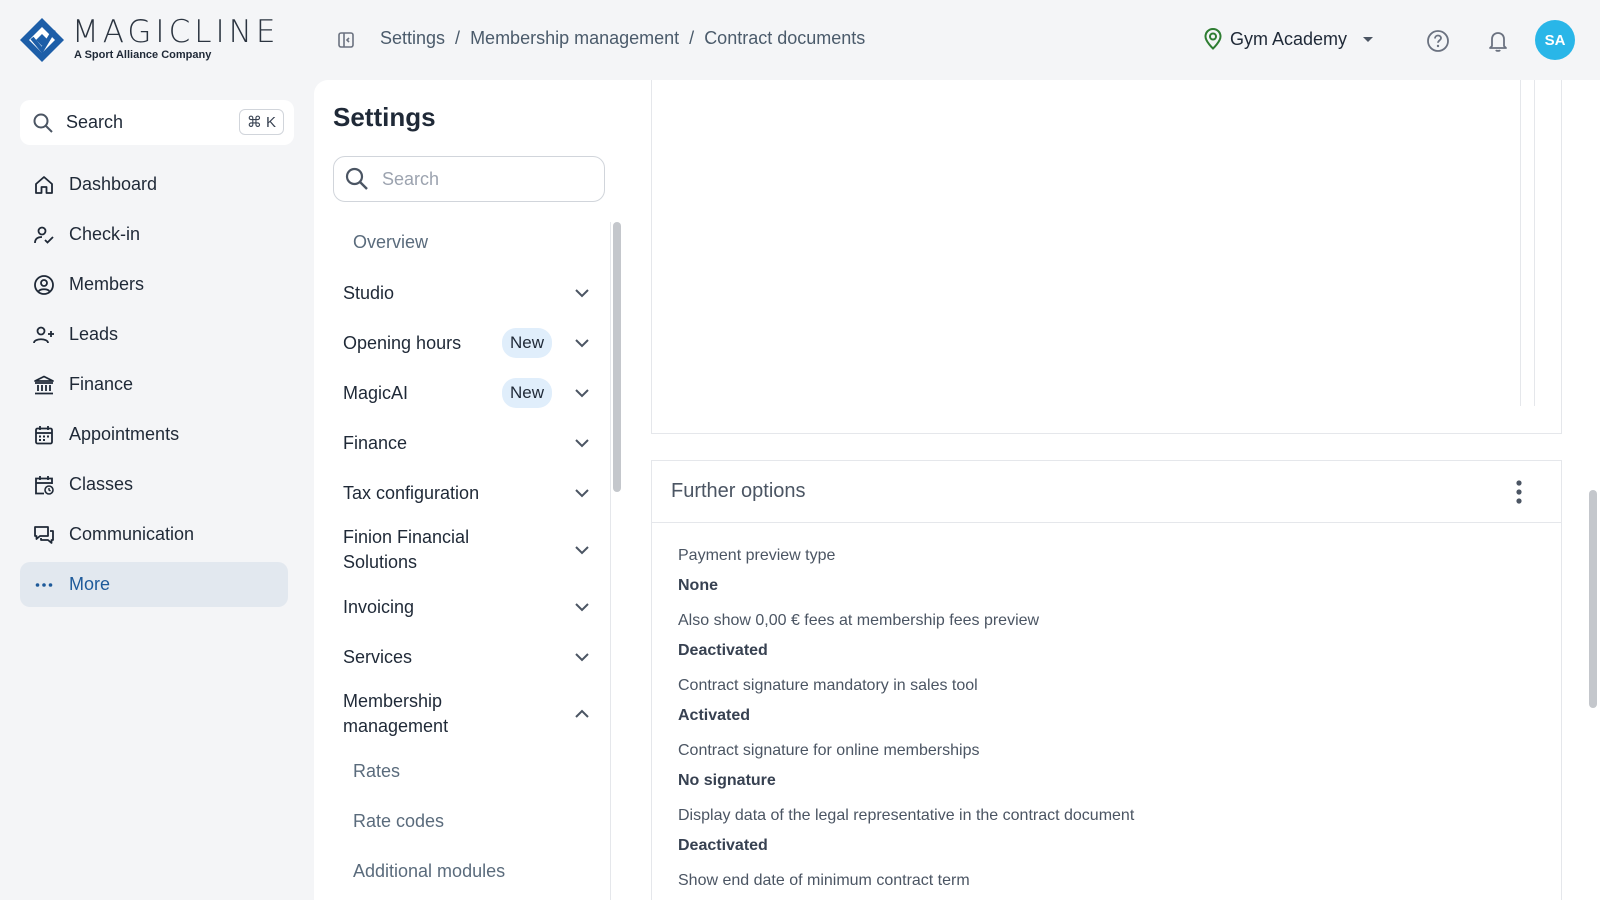  What do you see at coordinates (1213, 39) in the screenshot?
I see `location-pin-icon` at bounding box center [1213, 39].